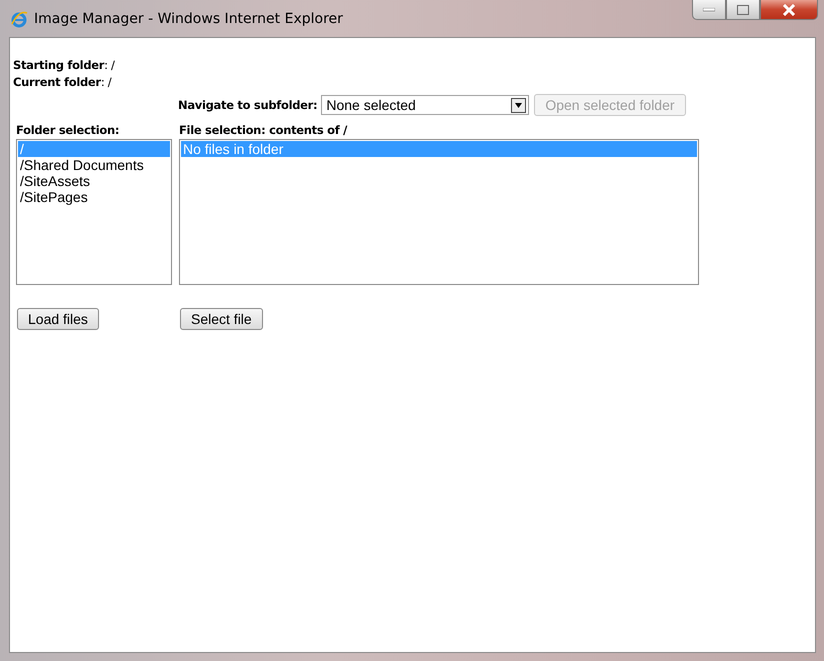 This screenshot has width=824, height=661. Describe the element at coordinates (62, 82) in the screenshot. I see `folder-info: Current folder: /` at that location.